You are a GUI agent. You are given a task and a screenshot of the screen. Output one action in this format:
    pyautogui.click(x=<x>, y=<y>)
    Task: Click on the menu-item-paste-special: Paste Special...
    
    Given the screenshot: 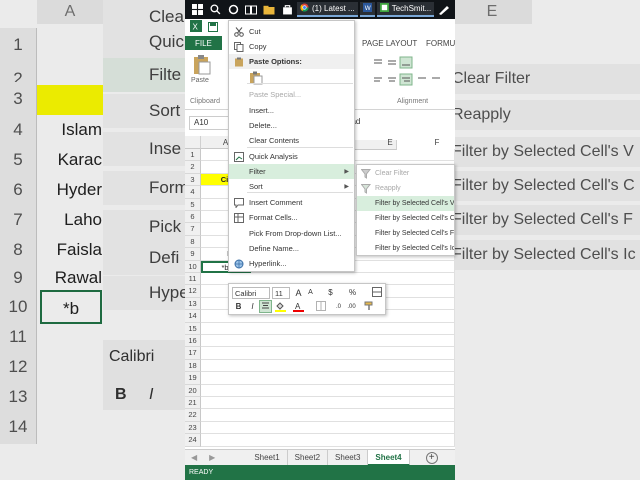 What is the action you would take?
    pyautogui.click(x=291, y=94)
    